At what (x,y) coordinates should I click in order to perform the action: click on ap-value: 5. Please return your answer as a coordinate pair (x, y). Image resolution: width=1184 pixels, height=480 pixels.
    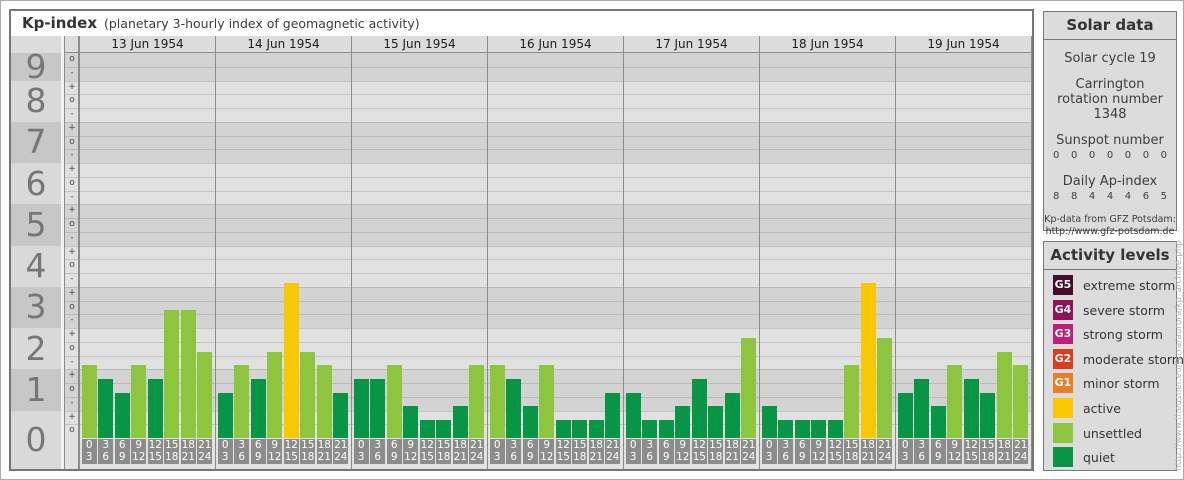
    Looking at the image, I should click on (1163, 196).